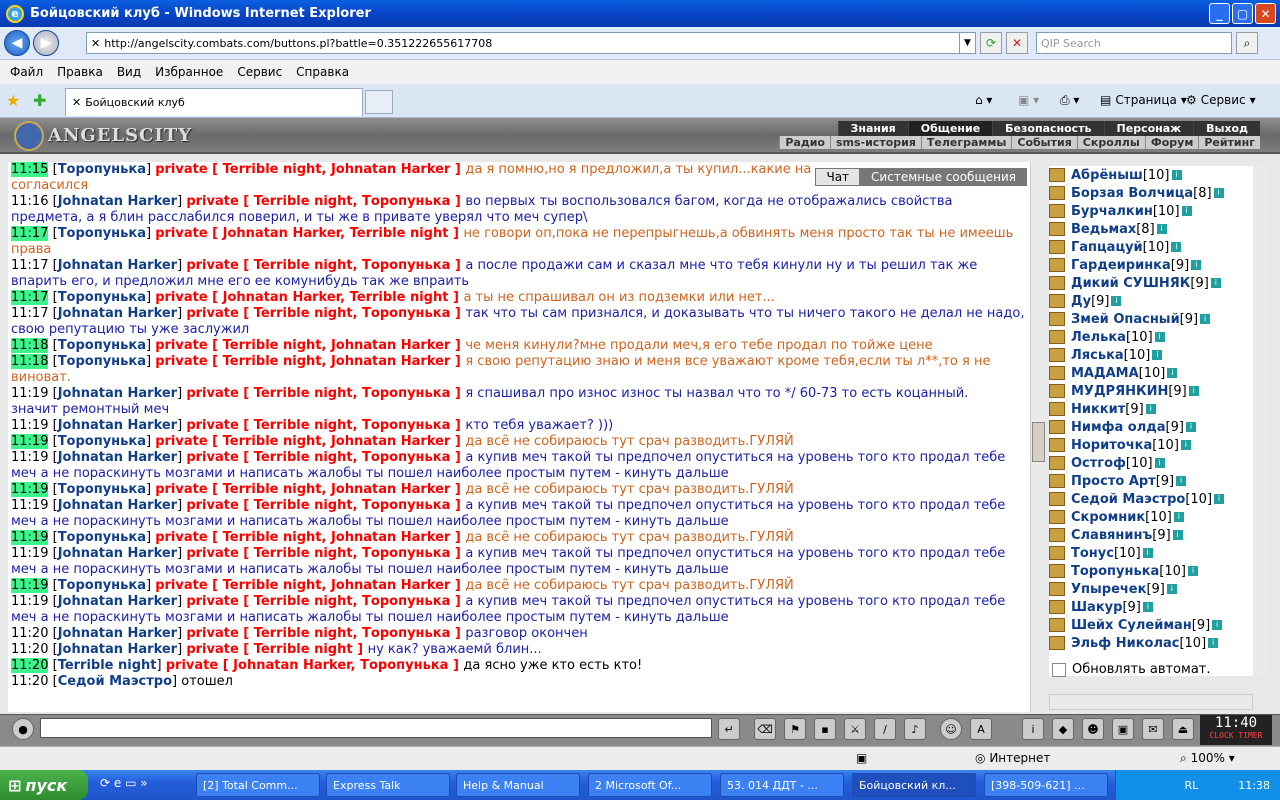 The image size is (1280, 800). I want to click on user-name: Просто Арт, so click(1113, 481).